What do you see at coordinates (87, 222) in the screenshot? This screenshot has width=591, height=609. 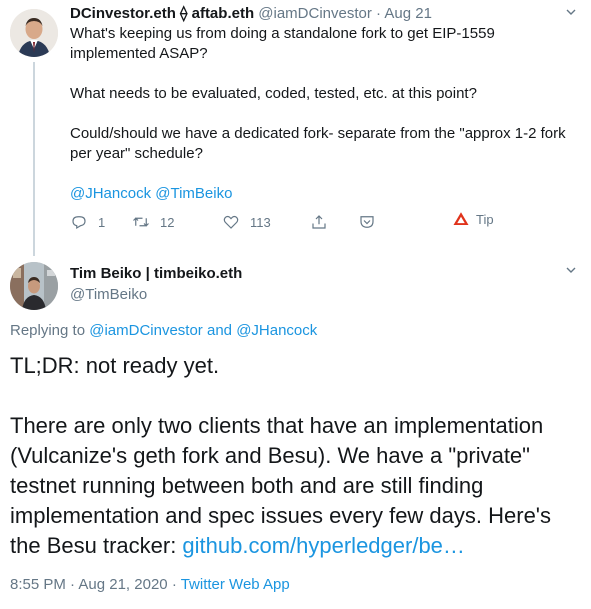 I see `reply-button: 1` at bounding box center [87, 222].